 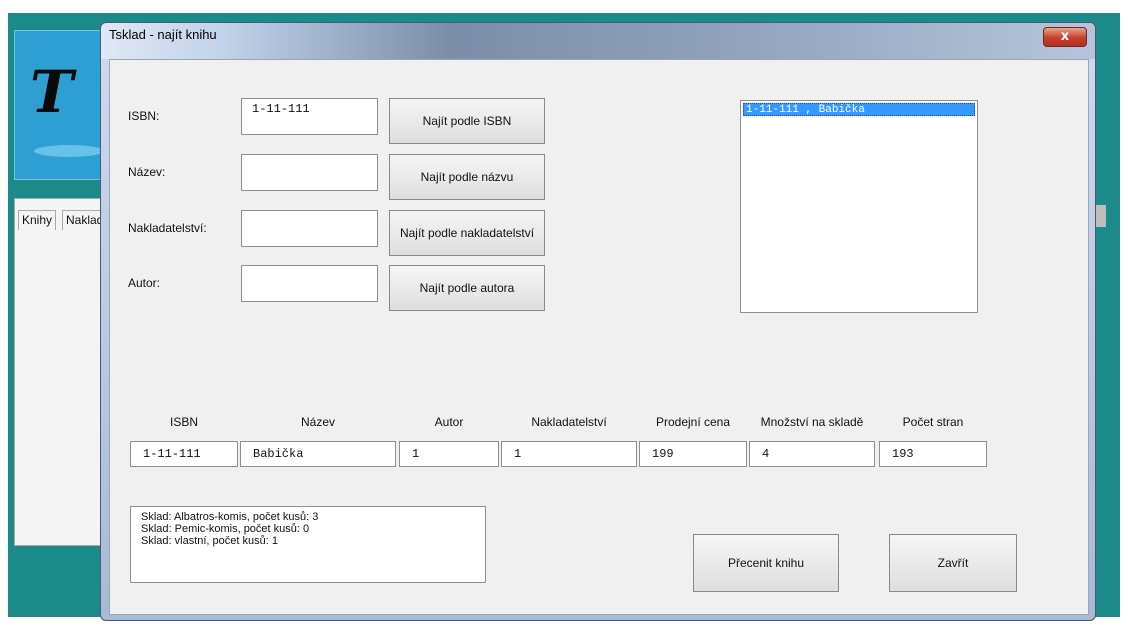 I want to click on stock-line: Sklad: Pemic-komis, počet kusů: 0, so click(x=225, y=529).